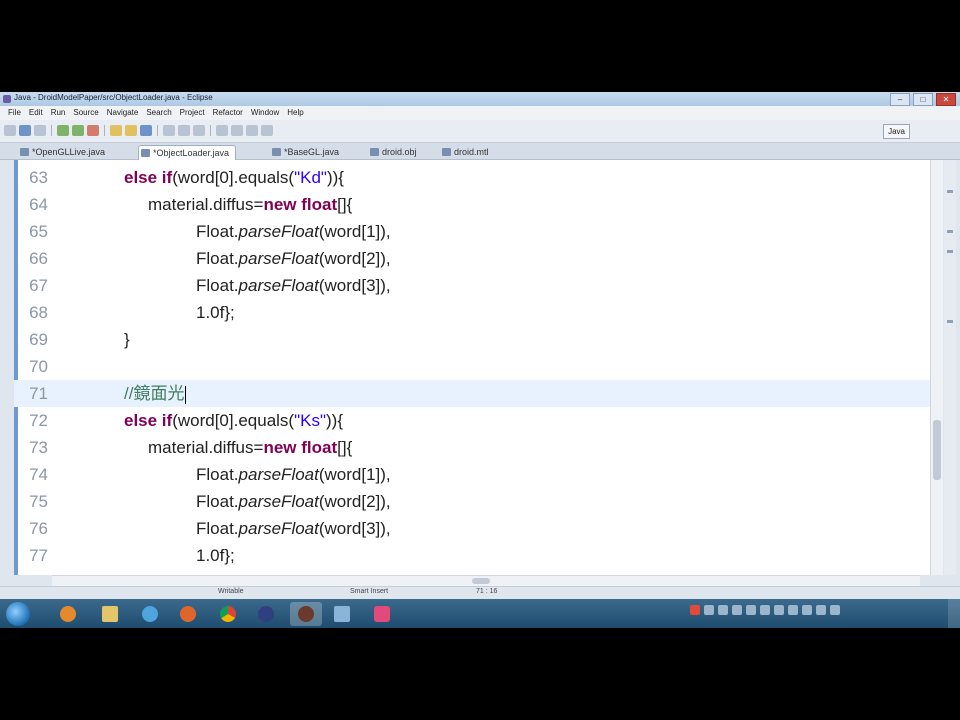 The width and height of the screenshot is (960, 720). I want to click on taskbar-app-active, so click(306, 614).